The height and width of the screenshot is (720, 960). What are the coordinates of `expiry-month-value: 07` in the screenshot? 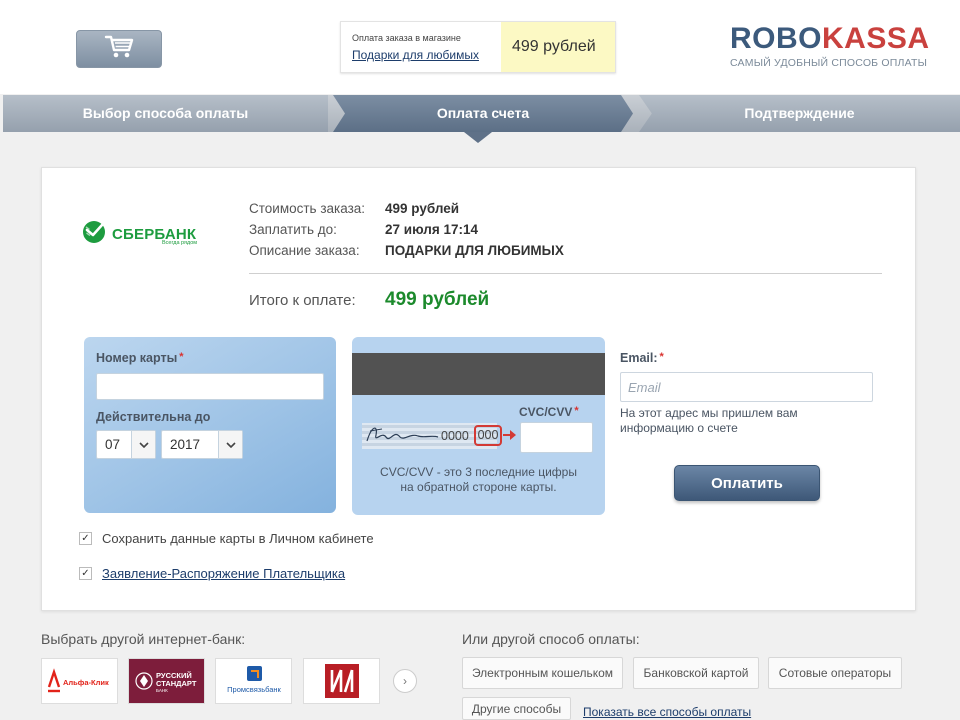 It's located at (113, 444).